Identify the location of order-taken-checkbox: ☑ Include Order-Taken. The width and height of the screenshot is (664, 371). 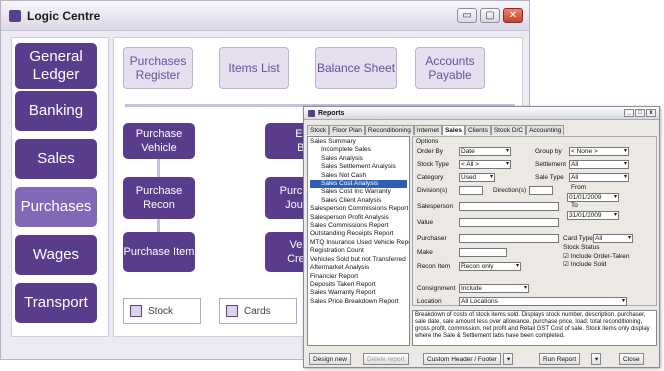
(596, 256).